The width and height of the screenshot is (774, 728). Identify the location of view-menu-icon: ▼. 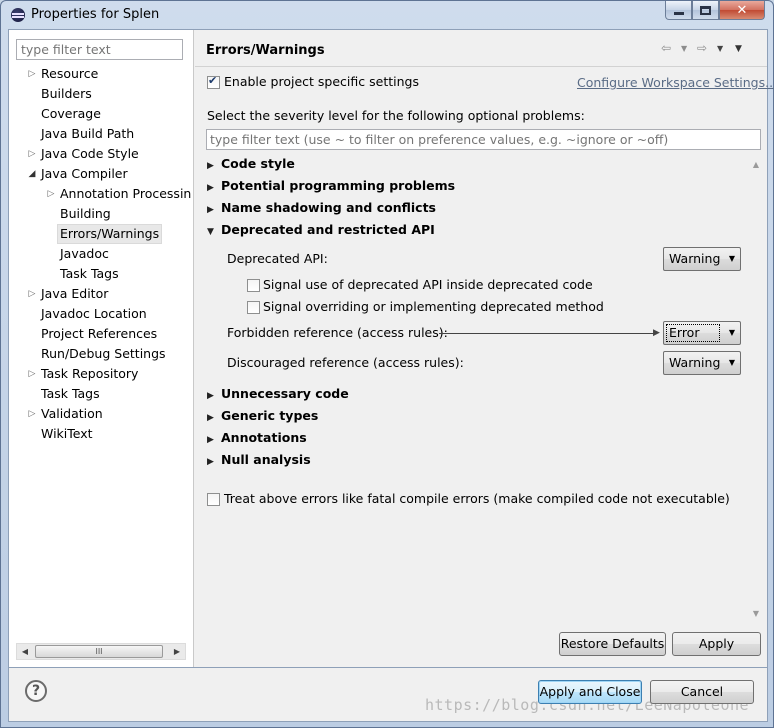
(738, 49).